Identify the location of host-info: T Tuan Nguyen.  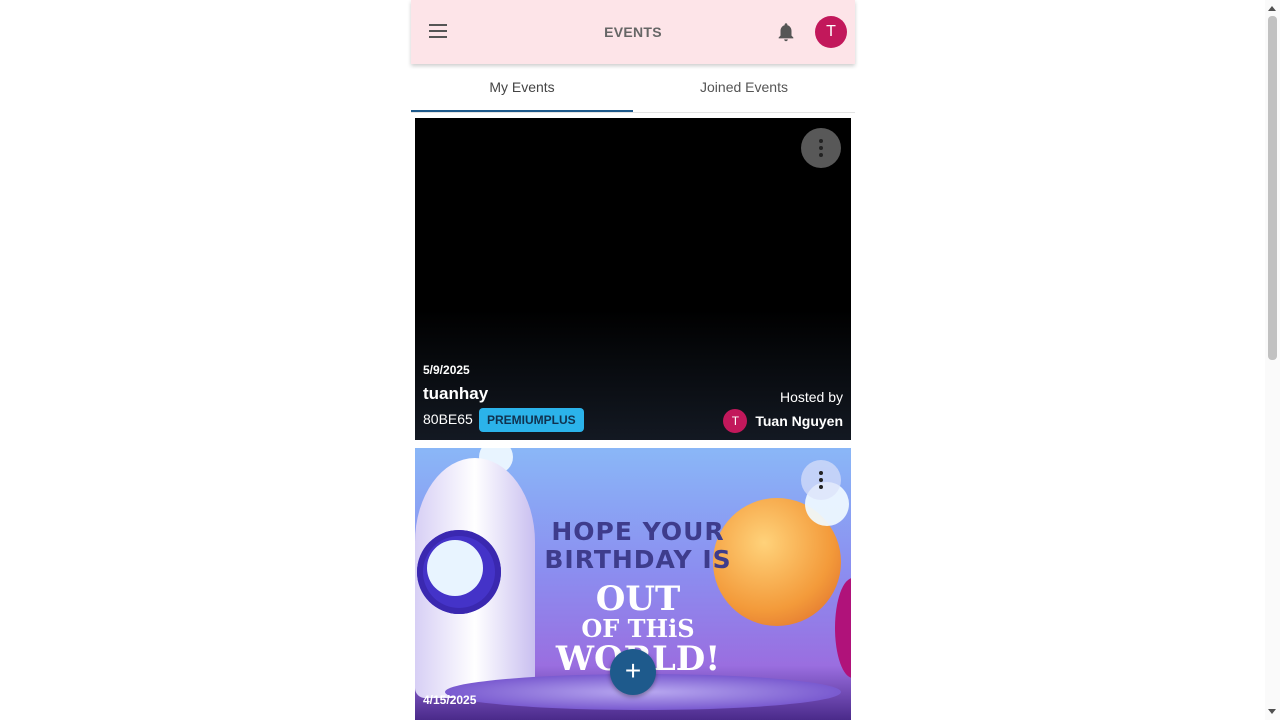
(783, 421).